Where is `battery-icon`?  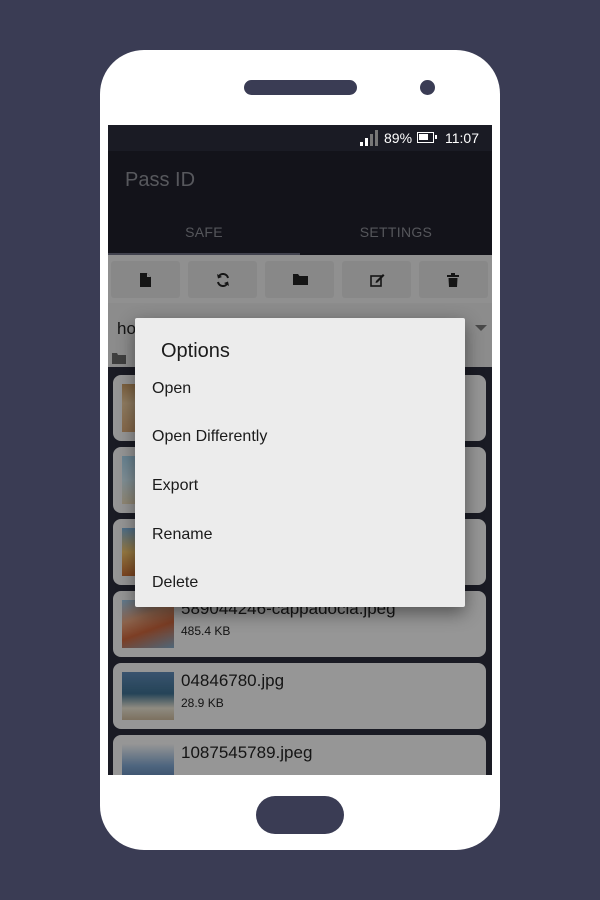
battery-icon is located at coordinates (427, 137).